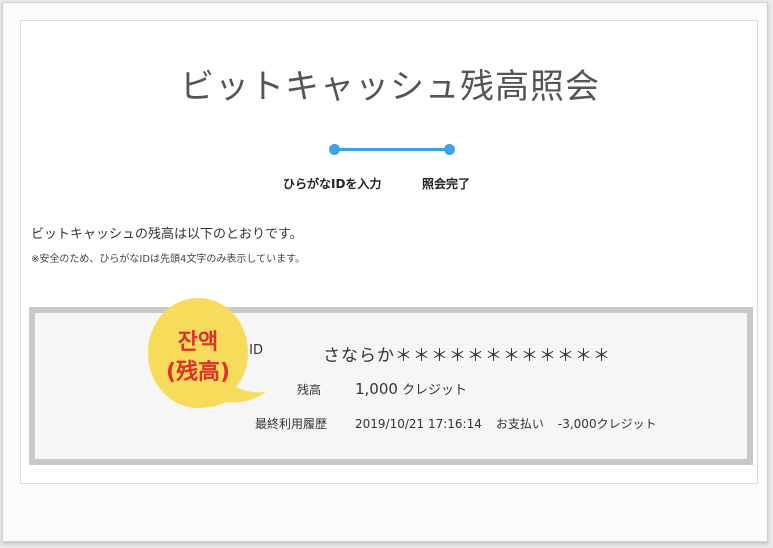  Describe the element at coordinates (519, 424) in the screenshot. I see `last-usage-type: お支払い` at that location.